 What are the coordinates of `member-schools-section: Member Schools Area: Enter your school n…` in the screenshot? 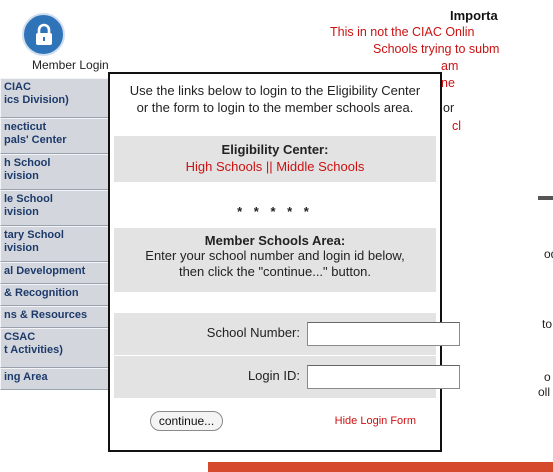 It's located at (275, 260).